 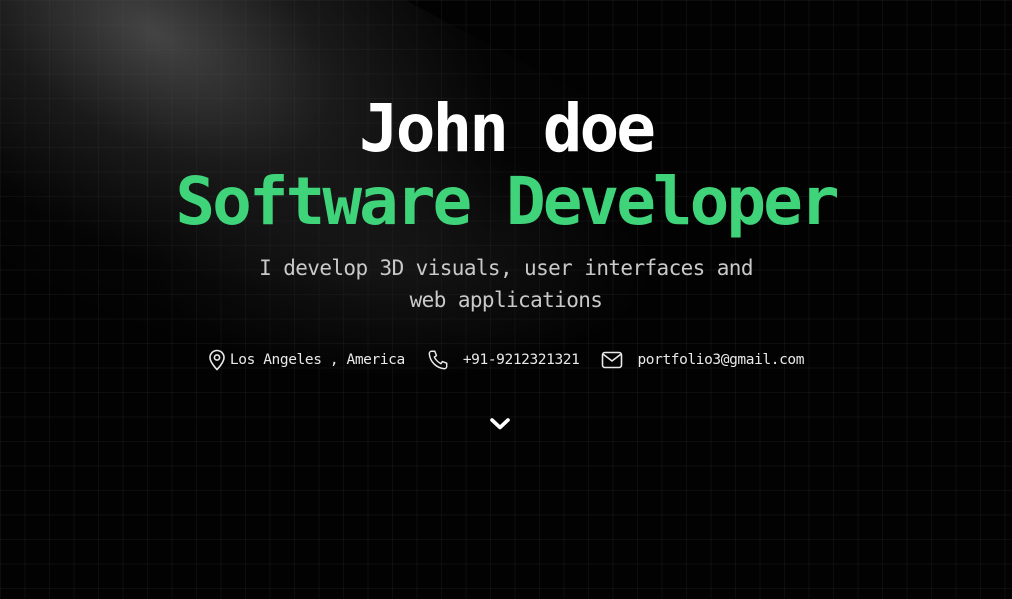 I want to click on hero-name: John doe, so click(x=507, y=128).